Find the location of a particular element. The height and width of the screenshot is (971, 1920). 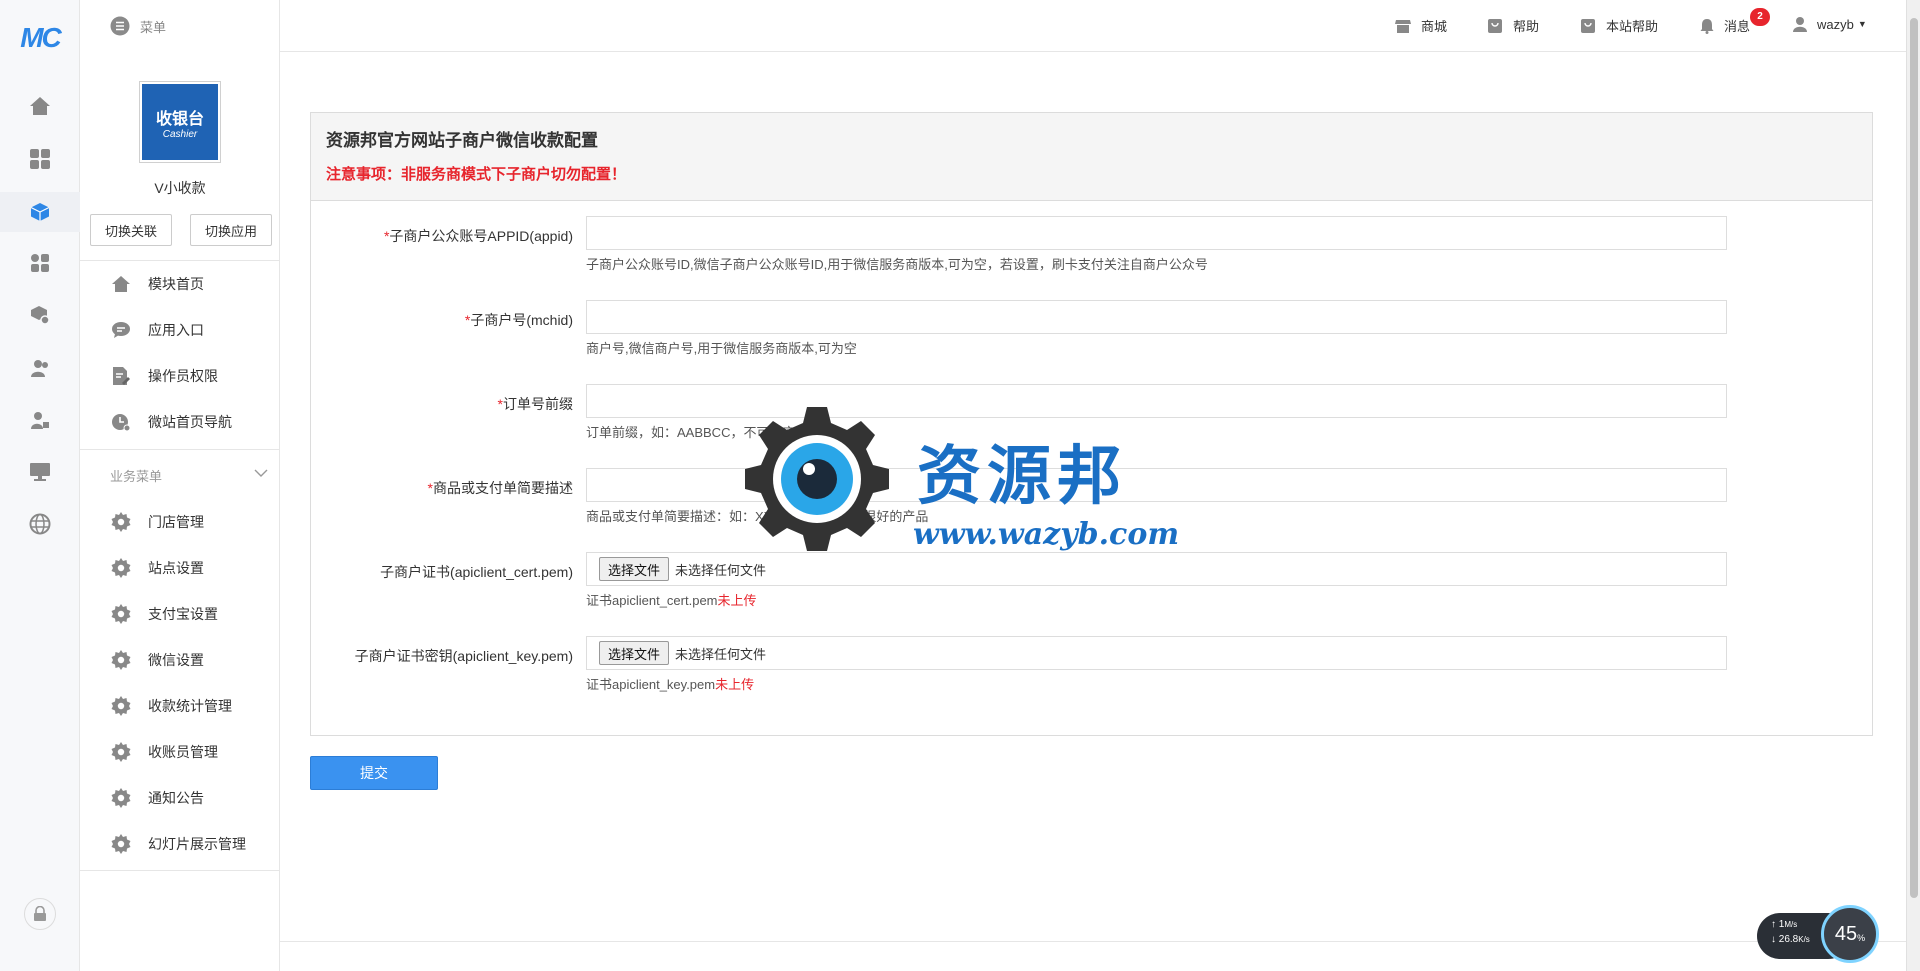

sidebar-item-label: 门店管理 is located at coordinates (176, 522).